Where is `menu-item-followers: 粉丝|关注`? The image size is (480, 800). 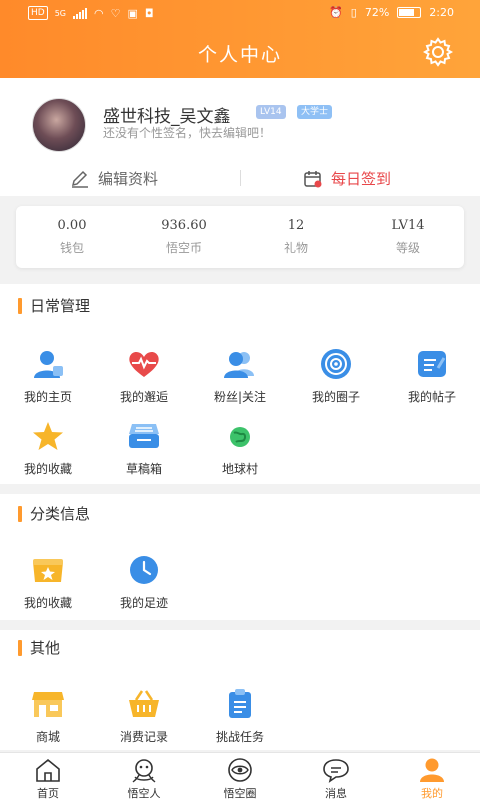
menu-item-followers: 粉丝|关注 is located at coordinates (240, 376).